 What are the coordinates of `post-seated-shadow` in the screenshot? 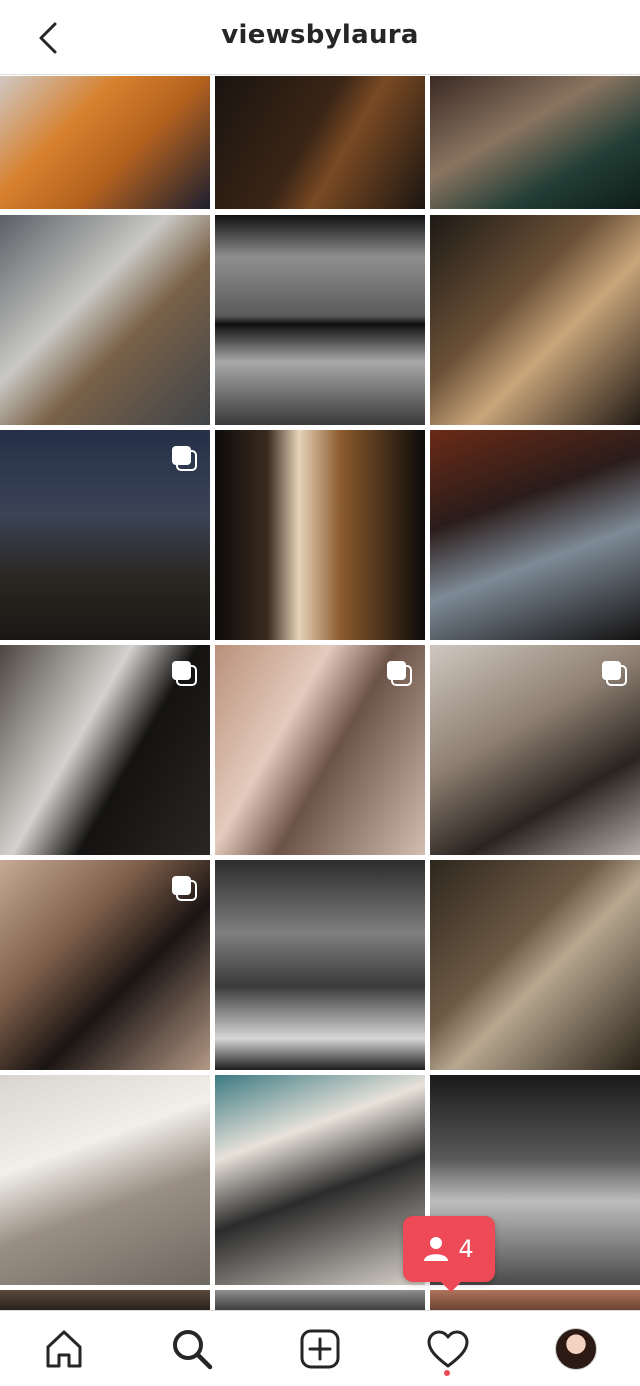 It's located at (535, 750).